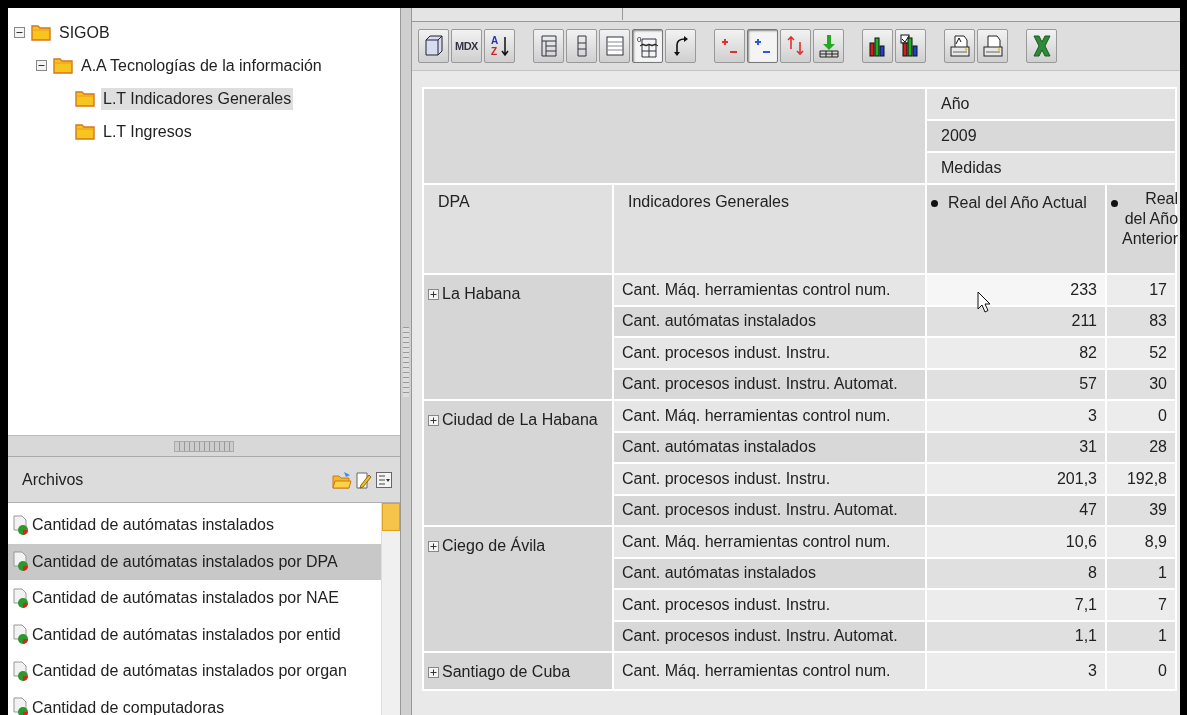 The height and width of the screenshot is (715, 1187). What do you see at coordinates (194, 561) in the screenshot?
I see `file-item: Cantidad de autómatas instalados por DPA` at bounding box center [194, 561].